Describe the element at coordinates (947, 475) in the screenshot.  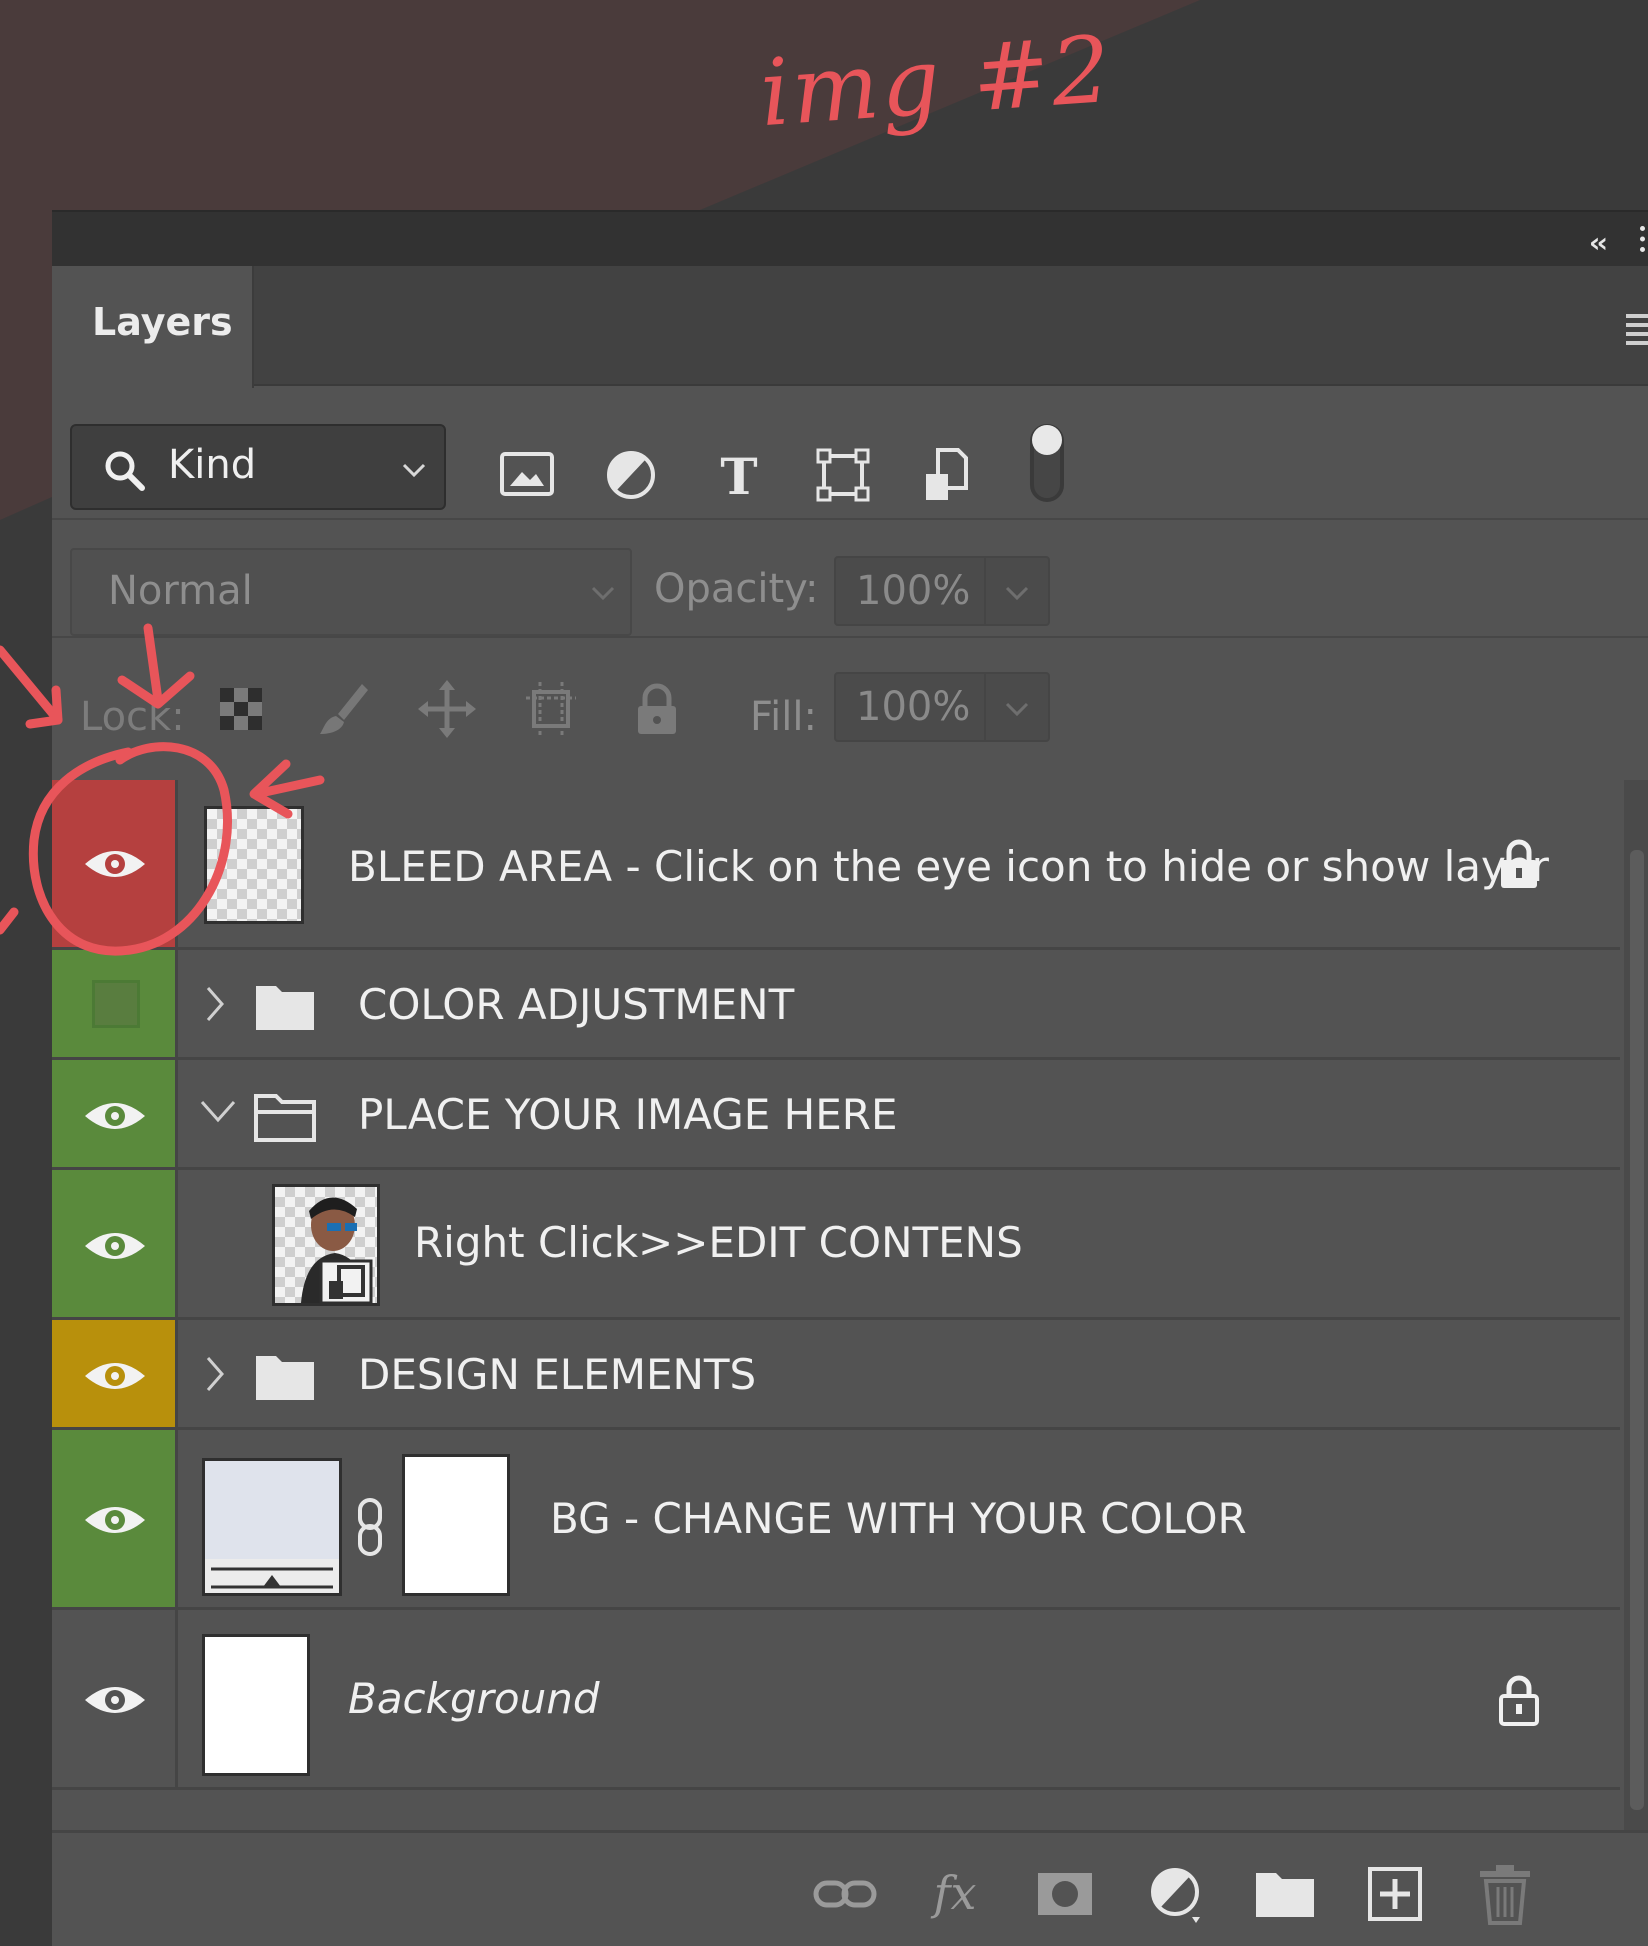
I see `smart-object-filter-icon` at that location.